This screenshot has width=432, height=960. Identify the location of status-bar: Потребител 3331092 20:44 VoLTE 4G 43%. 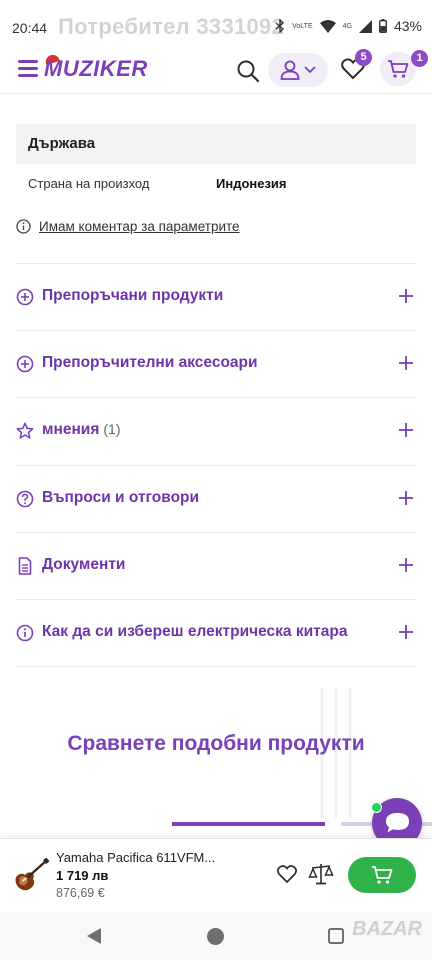
(216, 23).